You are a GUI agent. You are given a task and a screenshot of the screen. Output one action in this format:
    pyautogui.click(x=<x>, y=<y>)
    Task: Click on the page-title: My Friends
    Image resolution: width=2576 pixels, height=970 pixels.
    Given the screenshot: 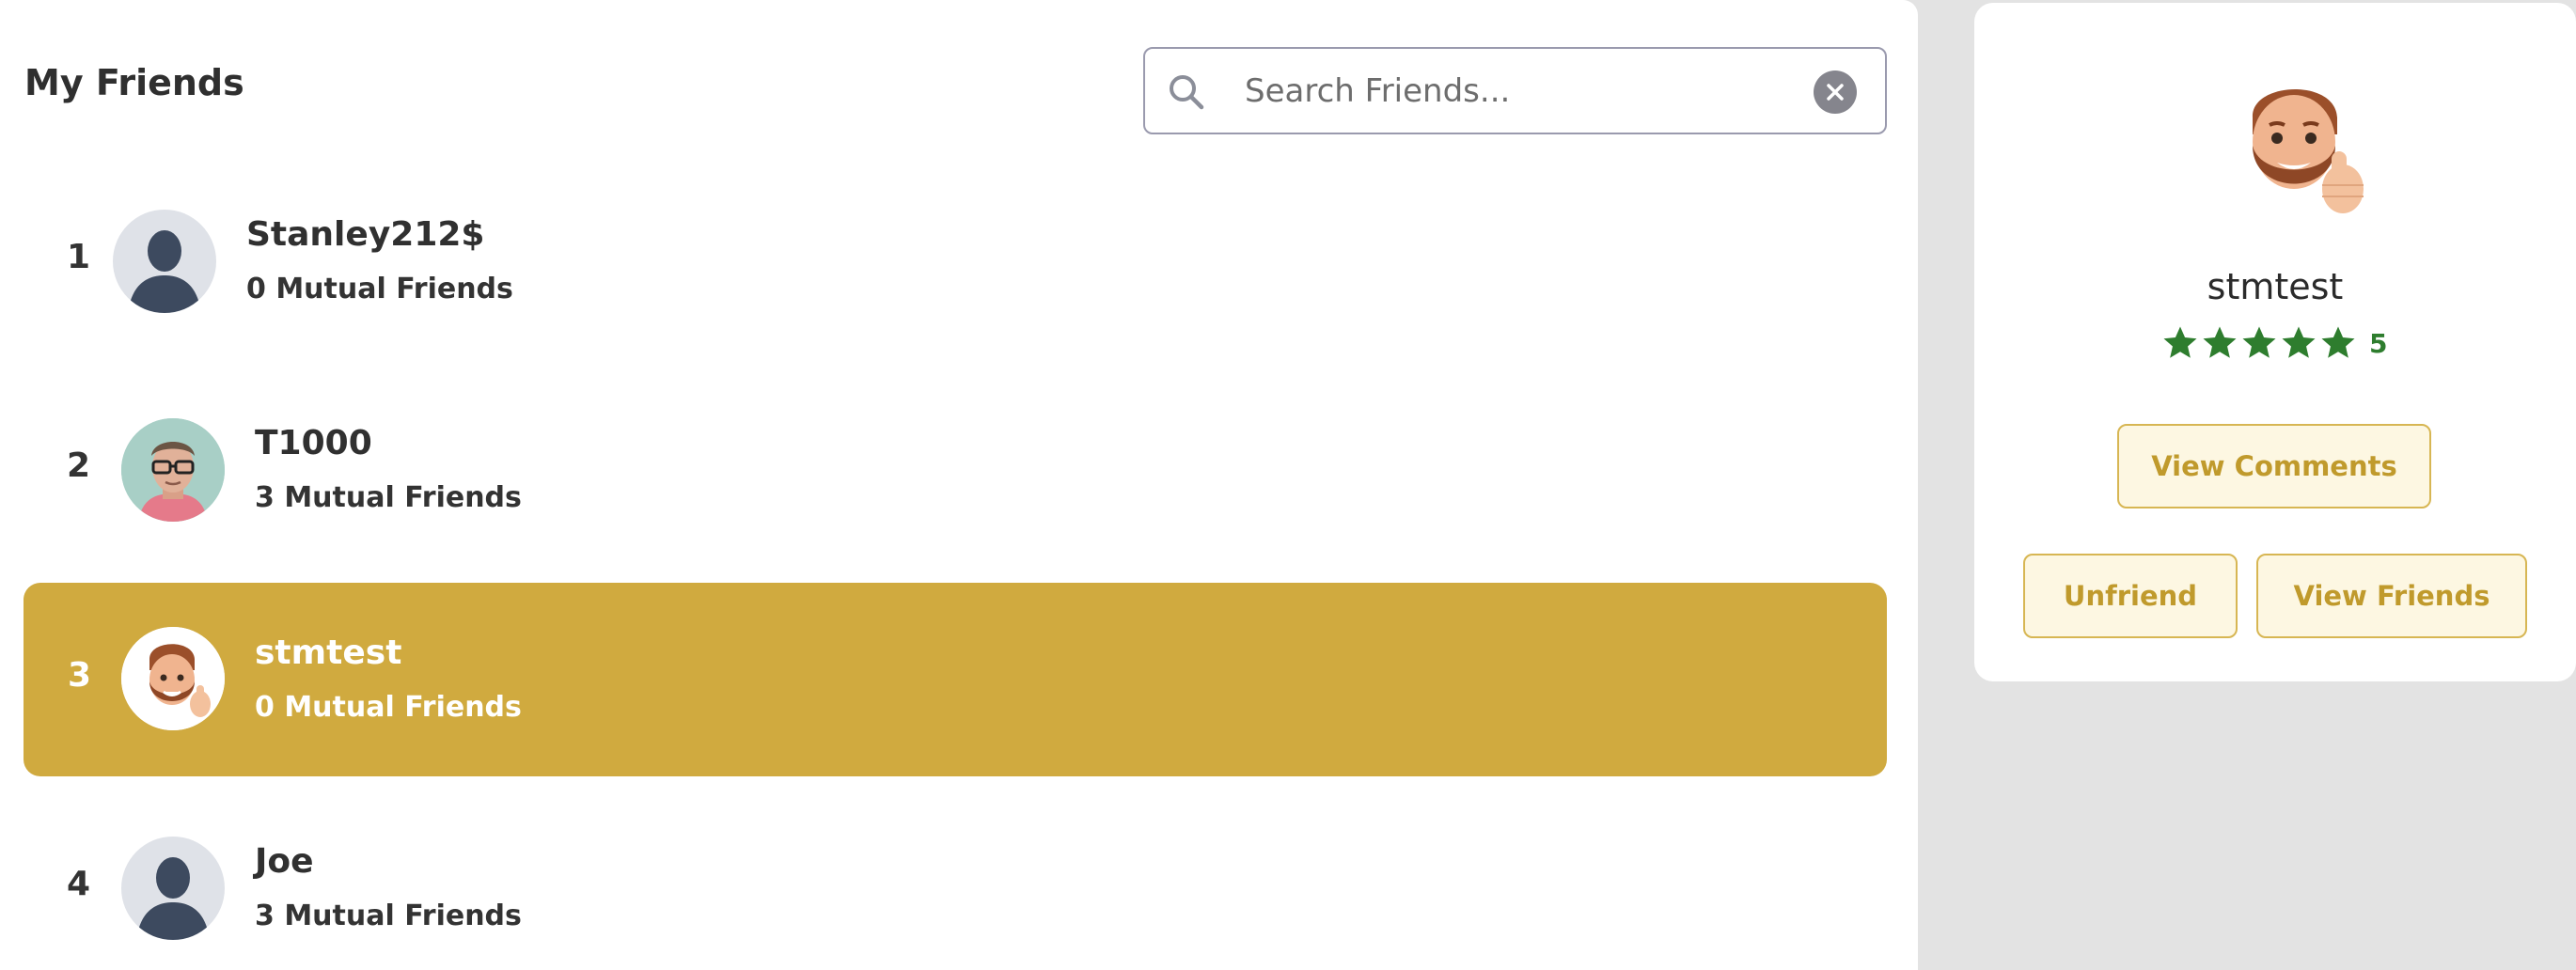 What is the action you would take?
    pyautogui.click(x=134, y=82)
    